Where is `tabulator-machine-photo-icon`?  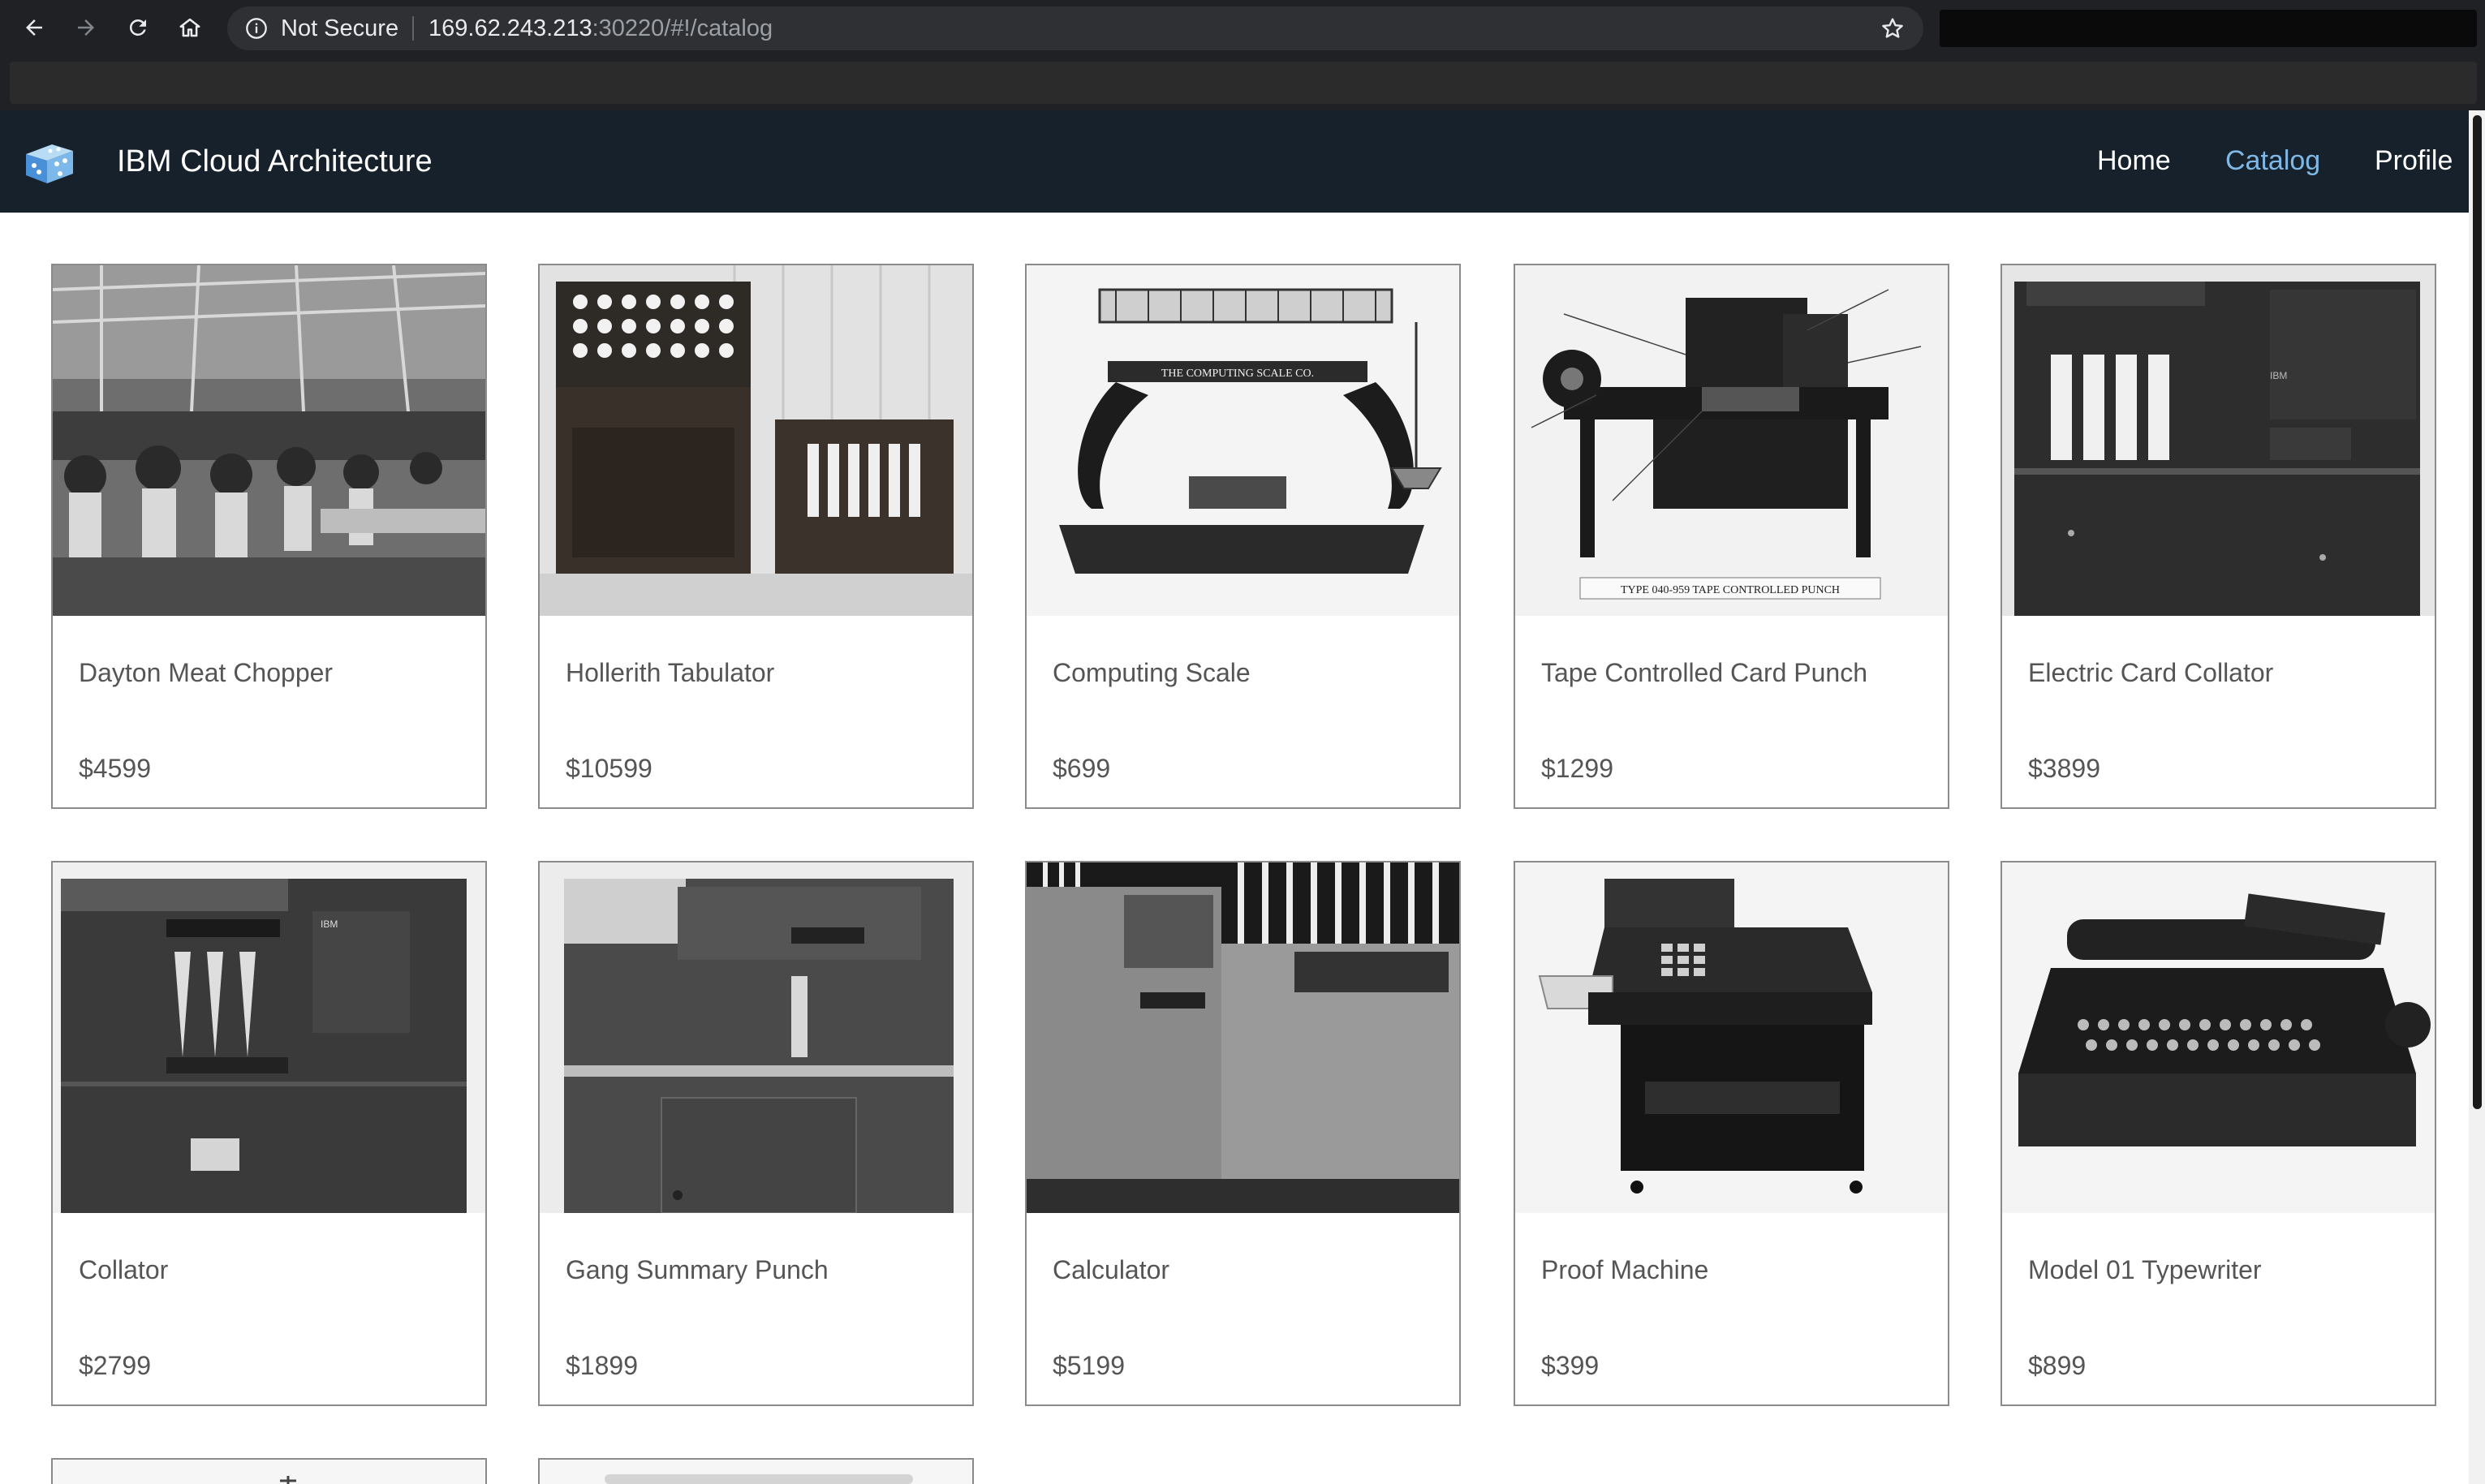
tabulator-machine-photo-icon is located at coordinates (756, 440).